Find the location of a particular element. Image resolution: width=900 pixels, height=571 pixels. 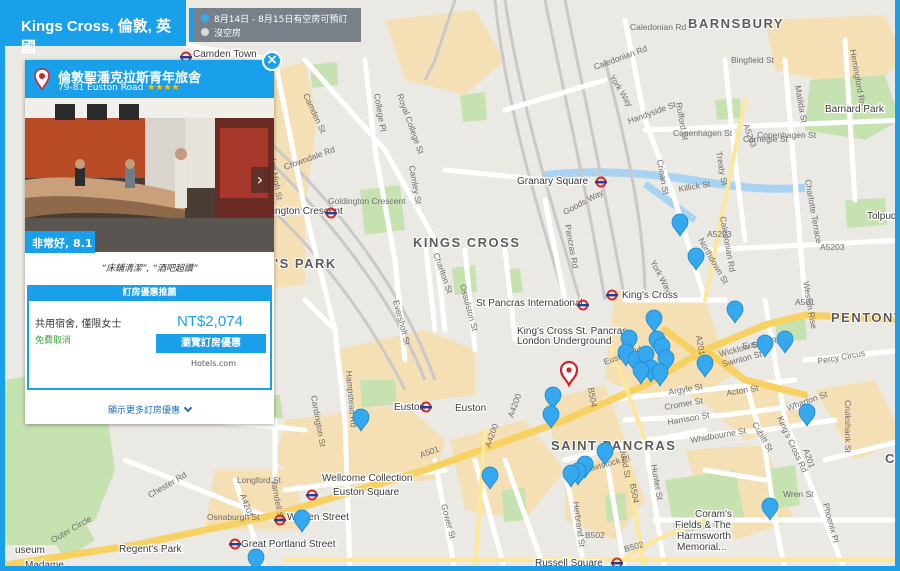

street-label: Cruikshank St is located at coordinates (848, 427).